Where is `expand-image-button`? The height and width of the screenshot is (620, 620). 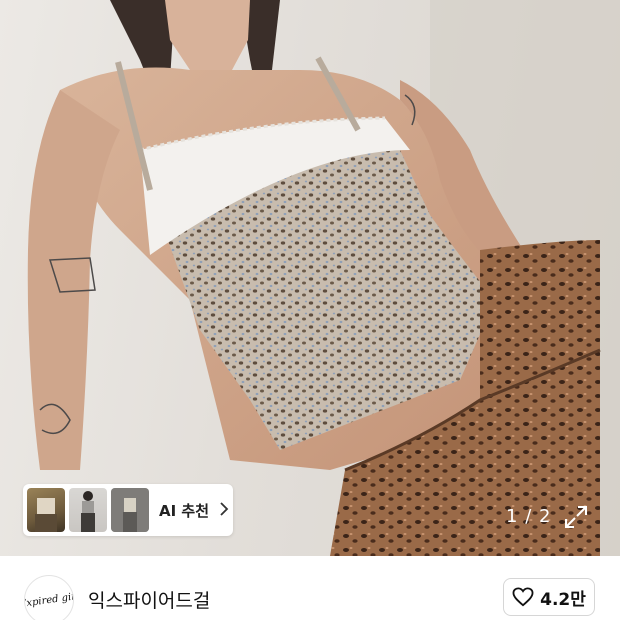 expand-image-button is located at coordinates (576, 517).